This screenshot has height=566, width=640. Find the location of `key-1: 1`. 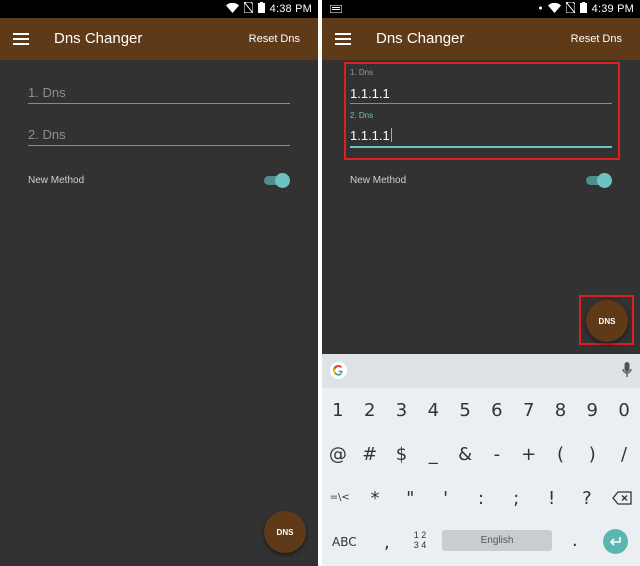

key-1: 1 is located at coordinates (338, 410).